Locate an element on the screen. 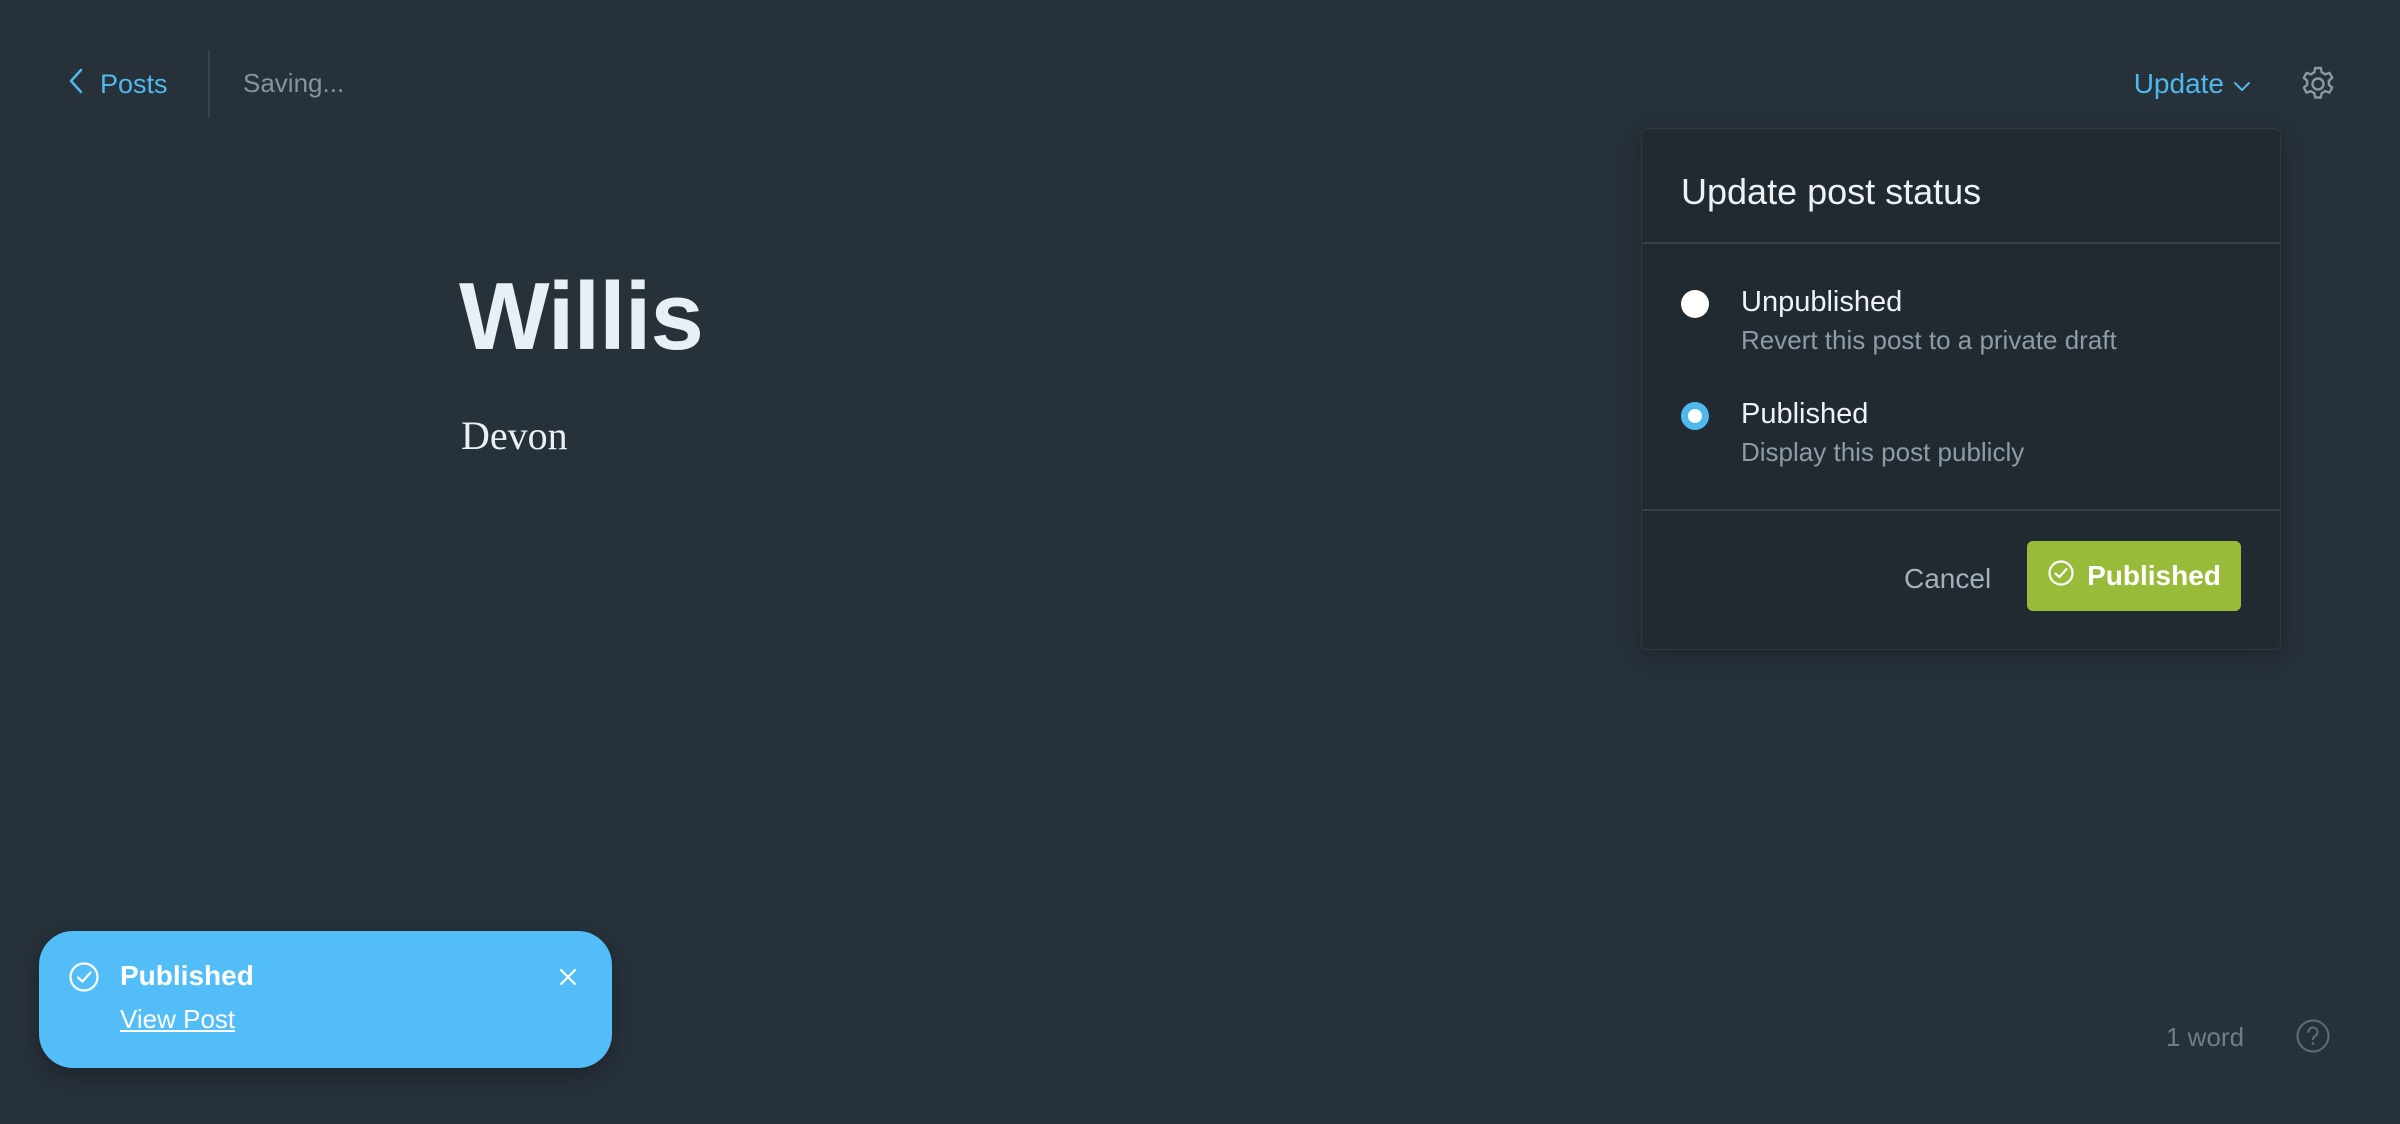 This screenshot has height=1124, width=2400. published-button-label: Published is located at coordinates (2154, 575).